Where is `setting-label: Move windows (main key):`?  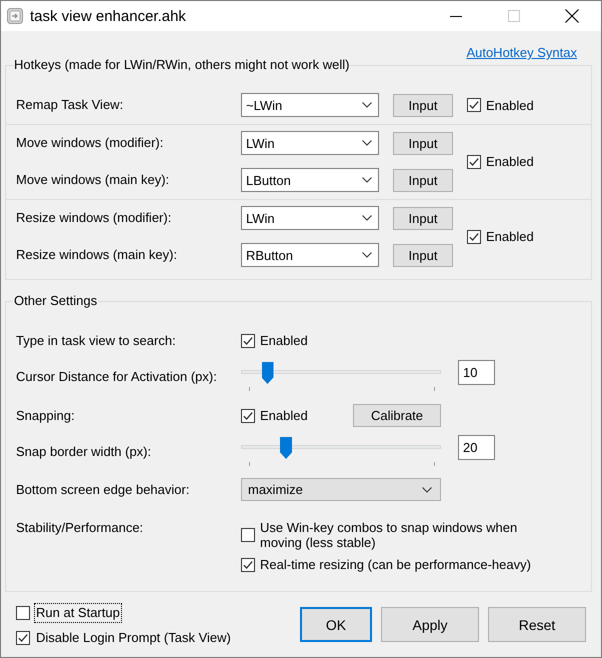 setting-label: Move windows (main key): is located at coordinates (93, 180).